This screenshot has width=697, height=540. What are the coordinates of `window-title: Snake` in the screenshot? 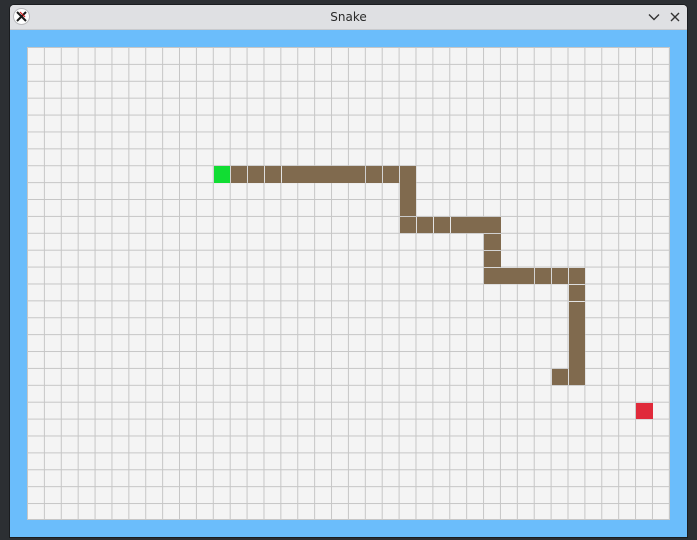 It's located at (348, 17).